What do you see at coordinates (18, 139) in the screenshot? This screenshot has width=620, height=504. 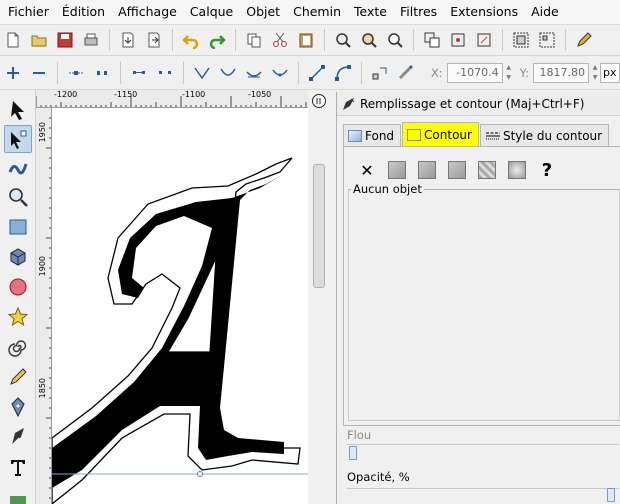 I see `node-tool` at bounding box center [18, 139].